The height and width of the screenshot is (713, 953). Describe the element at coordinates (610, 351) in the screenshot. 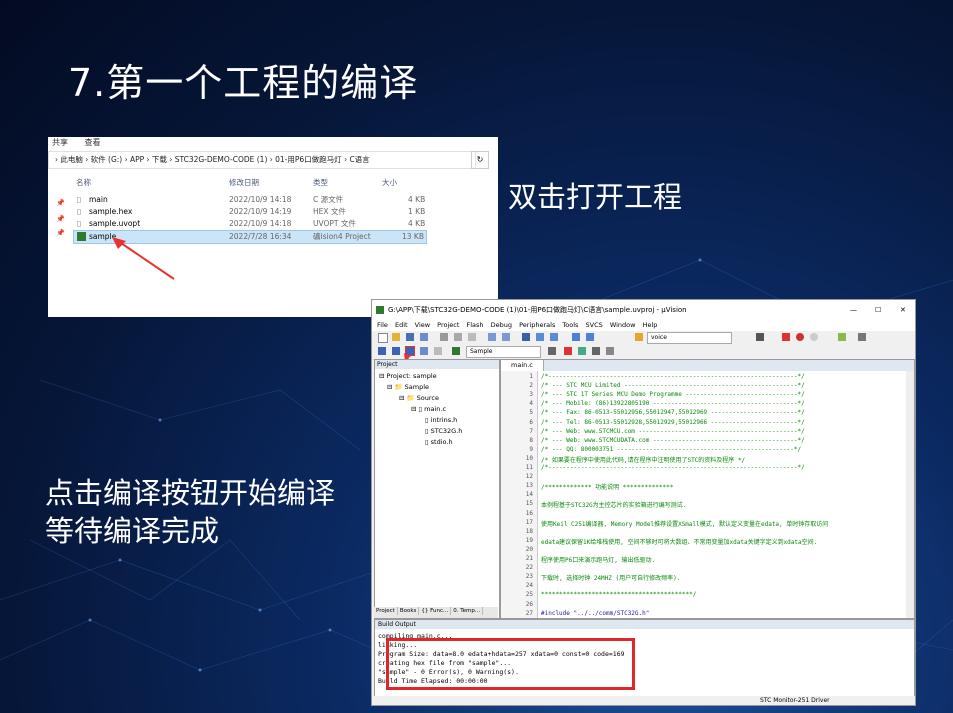

I see `pack-installer-icon` at that location.